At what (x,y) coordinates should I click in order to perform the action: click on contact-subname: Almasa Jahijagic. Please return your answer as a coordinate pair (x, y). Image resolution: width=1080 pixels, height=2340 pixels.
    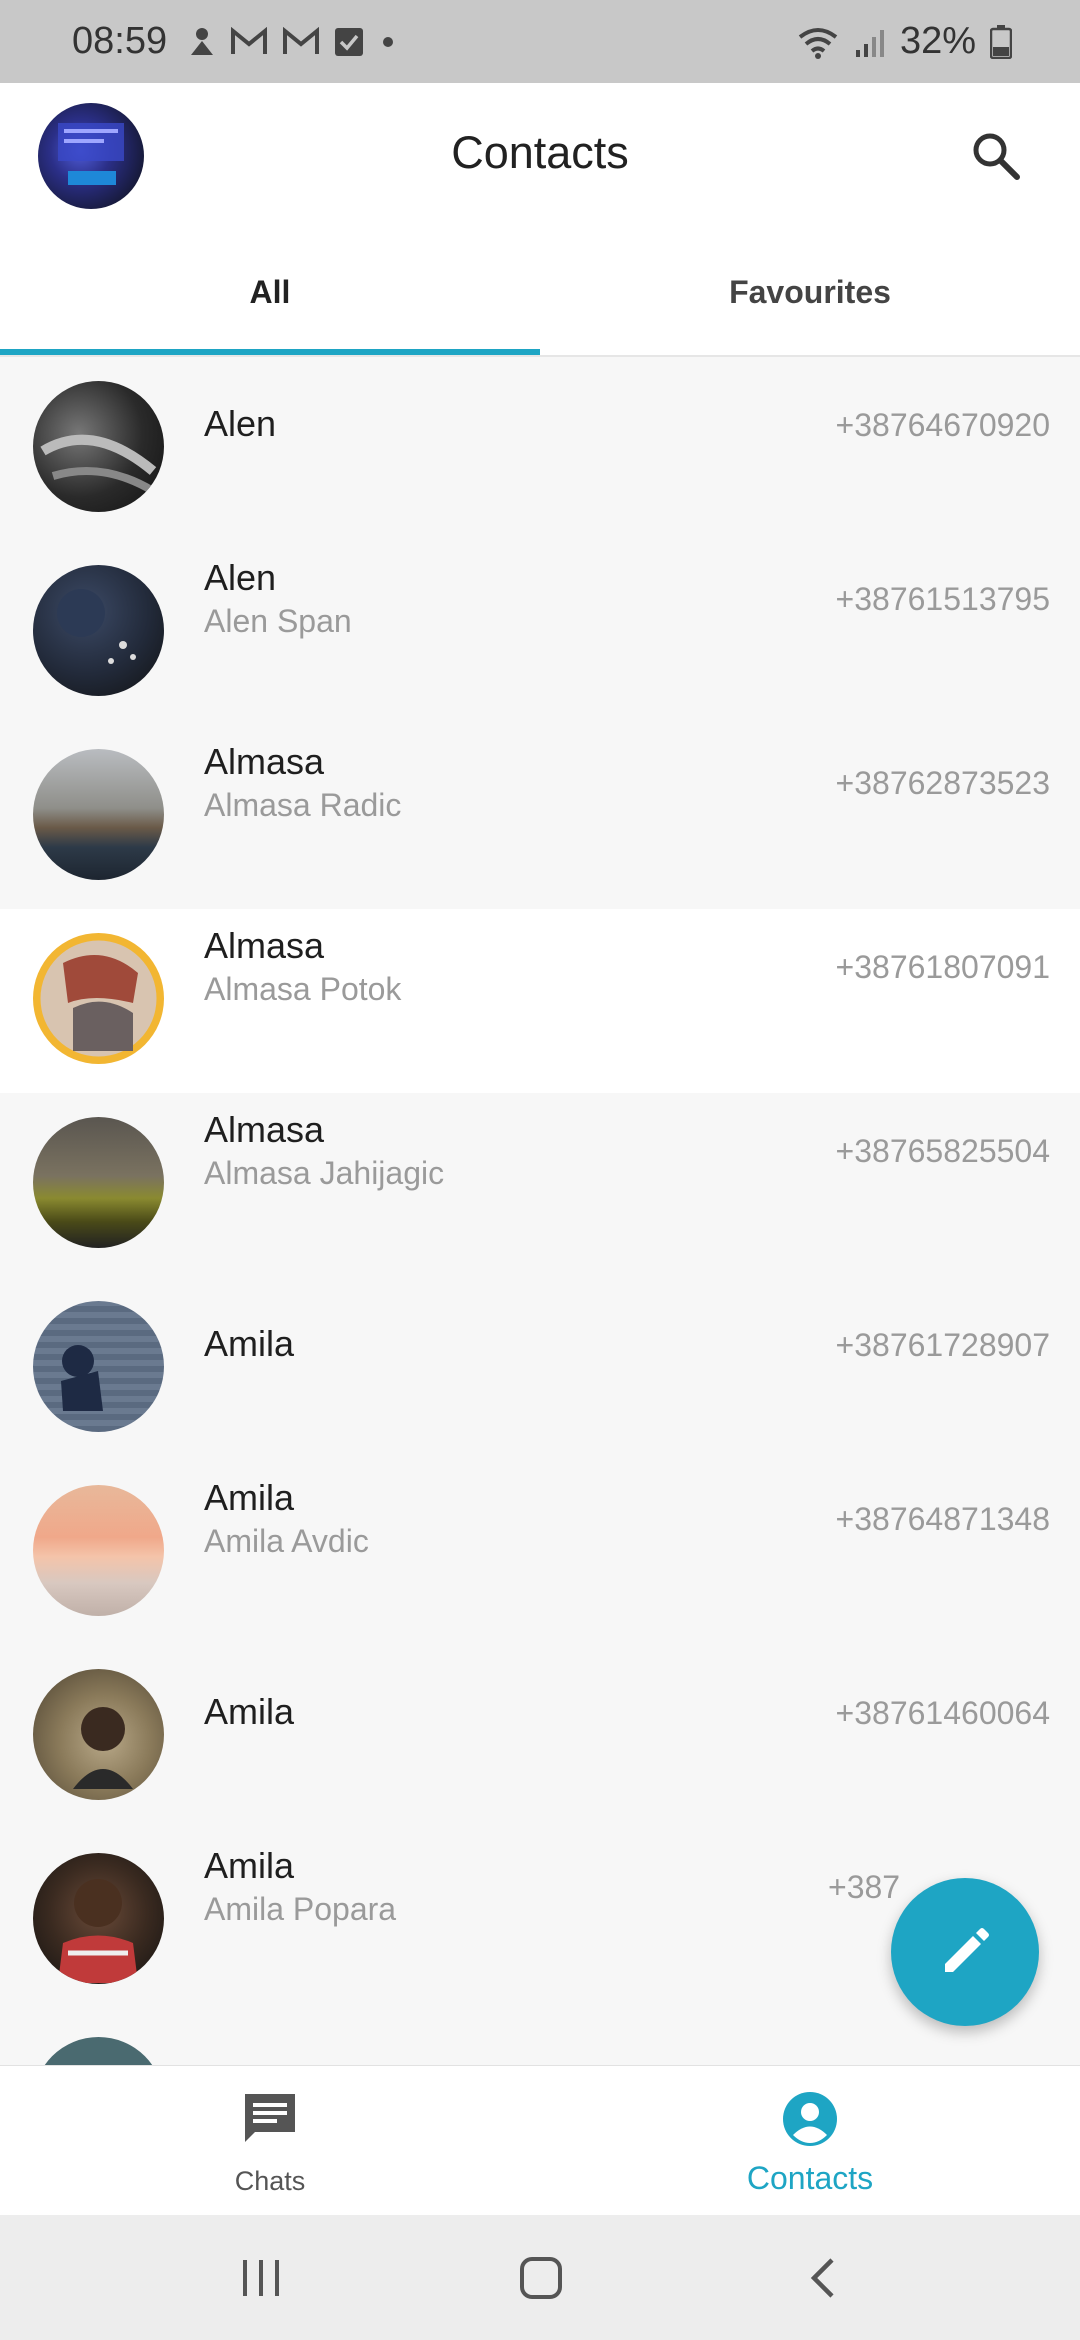
    Looking at the image, I should click on (324, 1173).